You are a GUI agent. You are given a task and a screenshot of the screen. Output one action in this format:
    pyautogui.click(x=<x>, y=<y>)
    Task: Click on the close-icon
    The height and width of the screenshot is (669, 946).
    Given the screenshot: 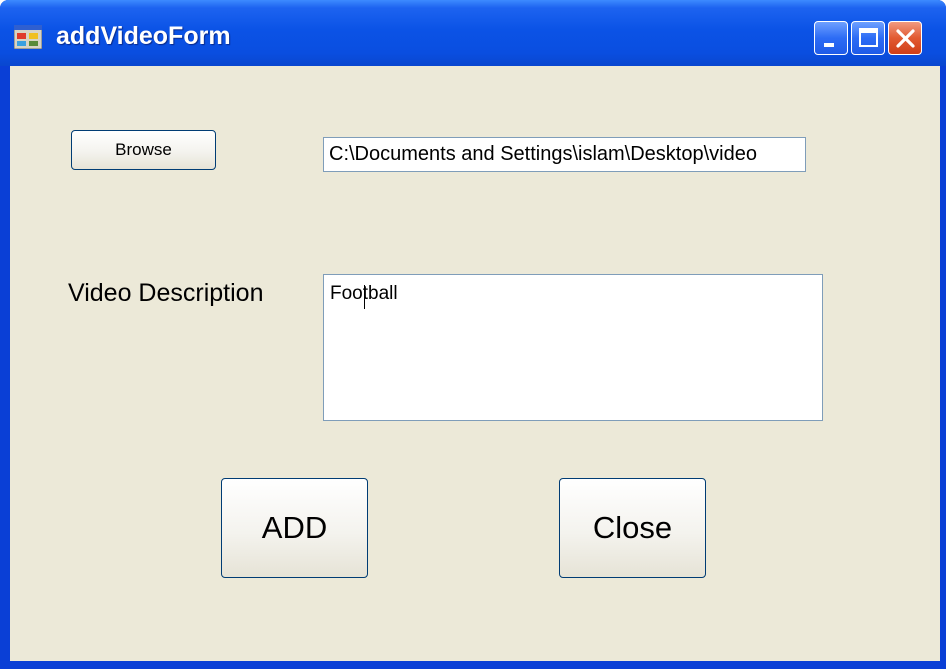 What is the action you would take?
    pyautogui.click(x=905, y=38)
    